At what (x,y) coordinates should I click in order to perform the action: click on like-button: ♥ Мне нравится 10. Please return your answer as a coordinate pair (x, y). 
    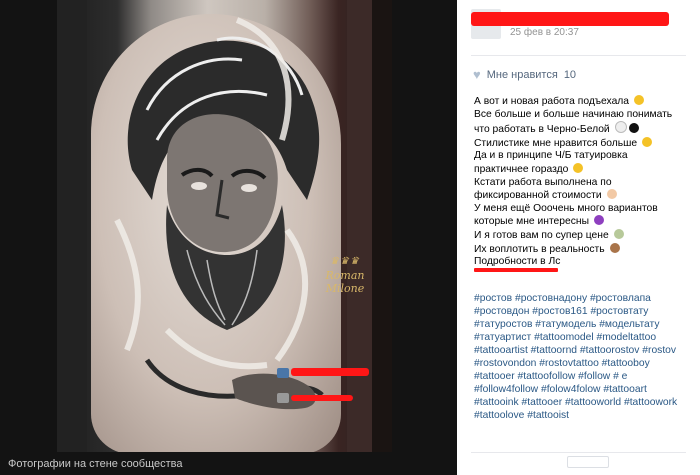
    Looking at the image, I should click on (524, 74).